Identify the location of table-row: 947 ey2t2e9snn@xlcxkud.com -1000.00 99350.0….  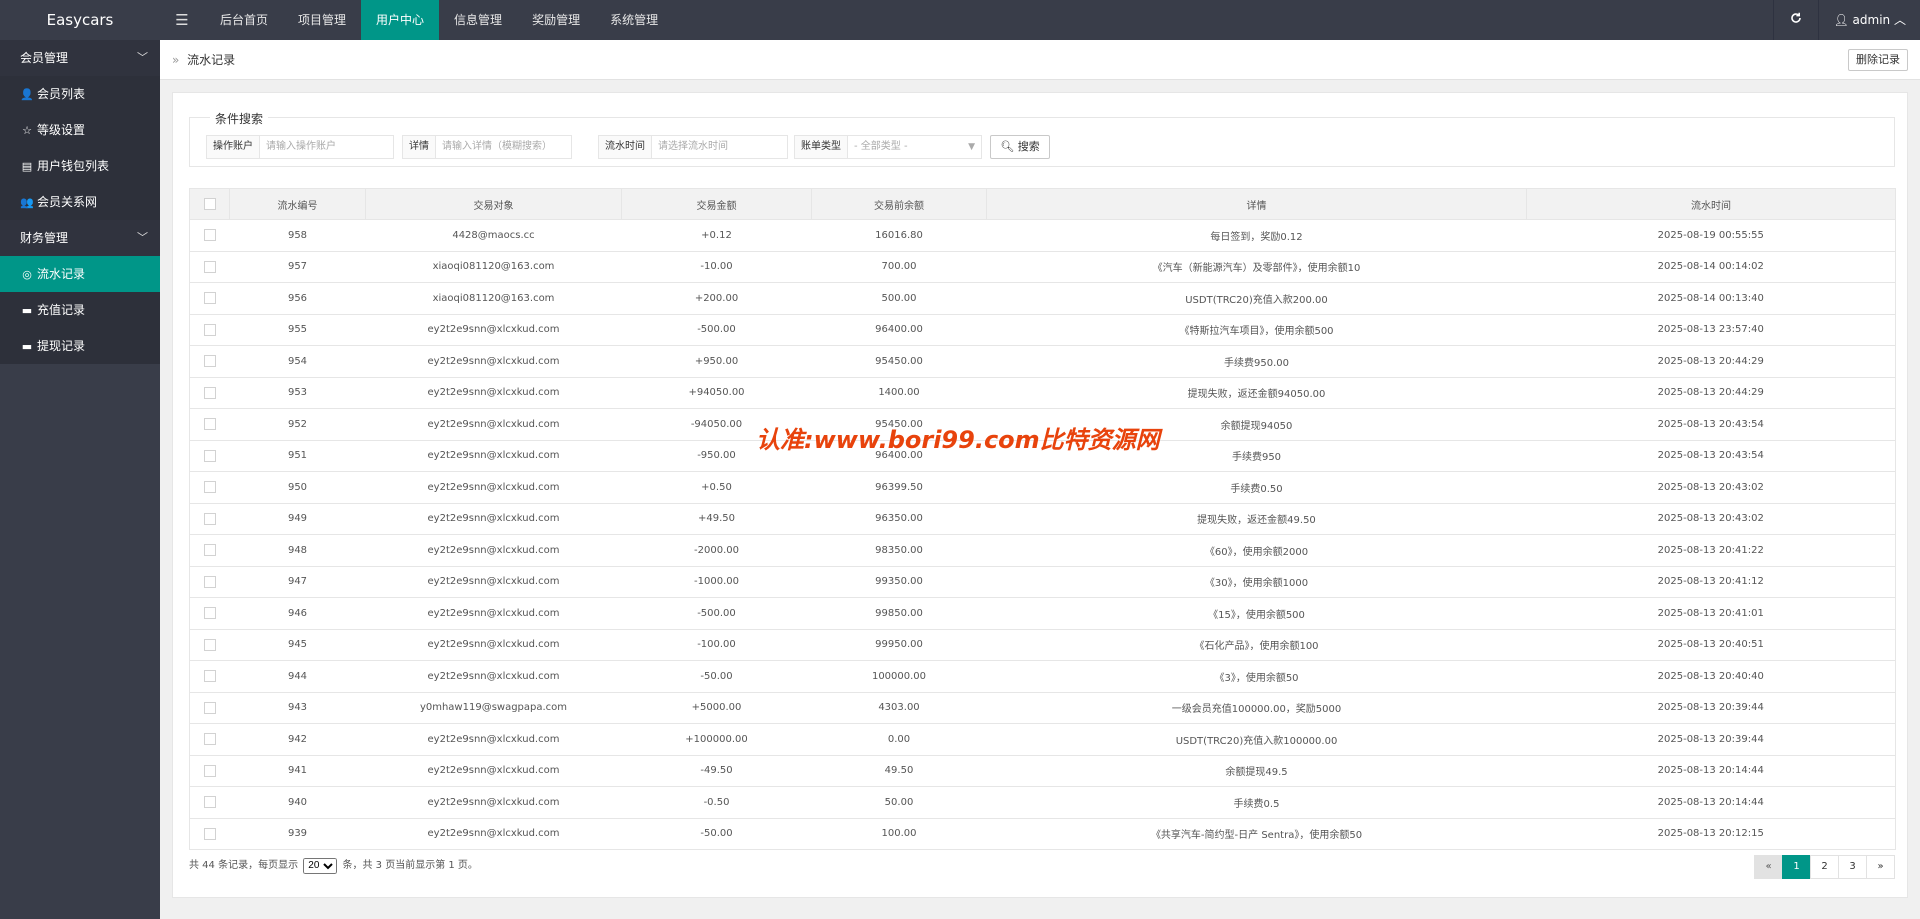
(1042, 582).